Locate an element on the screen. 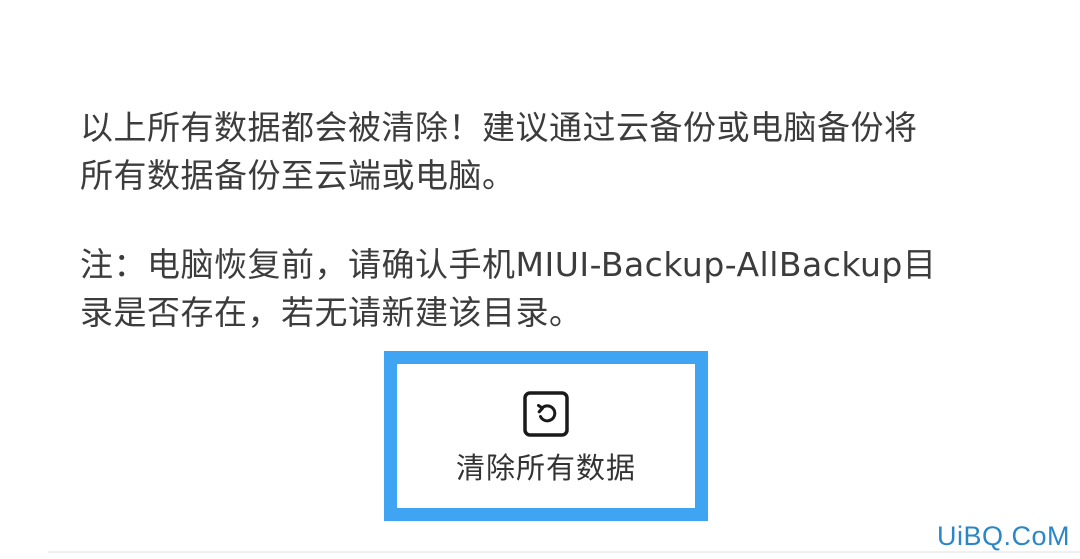  watermark-text: UiBQ.CoM is located at coordinates (1003, 536).